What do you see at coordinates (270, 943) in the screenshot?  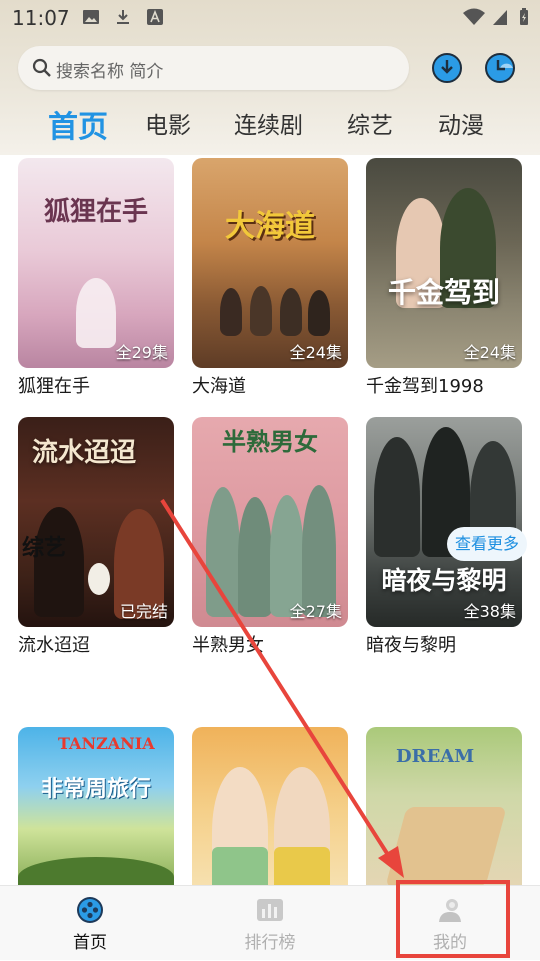 I see `nav-label-ranking: 排行榜` at bounding box center [270, 943].